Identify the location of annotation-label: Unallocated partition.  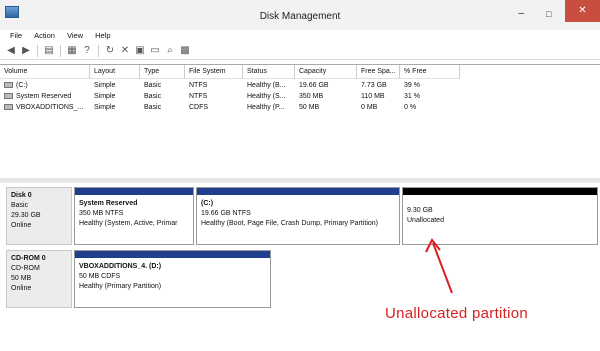
(457, 313).